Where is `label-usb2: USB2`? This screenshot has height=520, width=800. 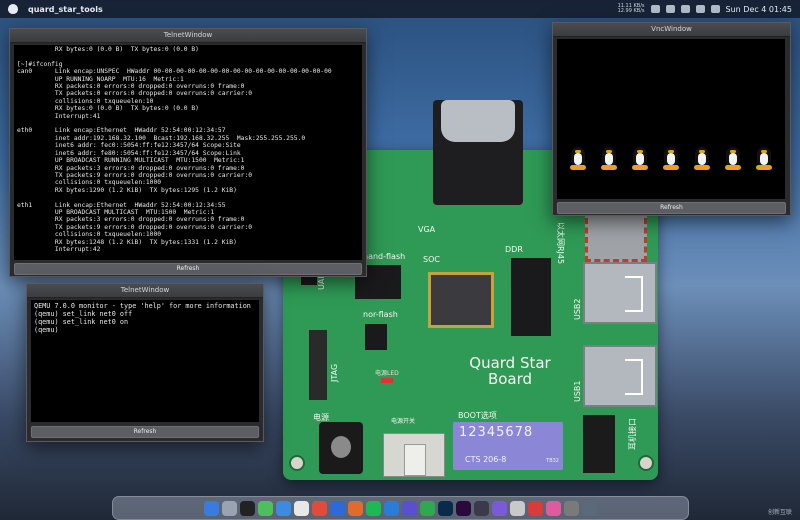
label-usb2: USB2 is located at coordinates (577, 309).